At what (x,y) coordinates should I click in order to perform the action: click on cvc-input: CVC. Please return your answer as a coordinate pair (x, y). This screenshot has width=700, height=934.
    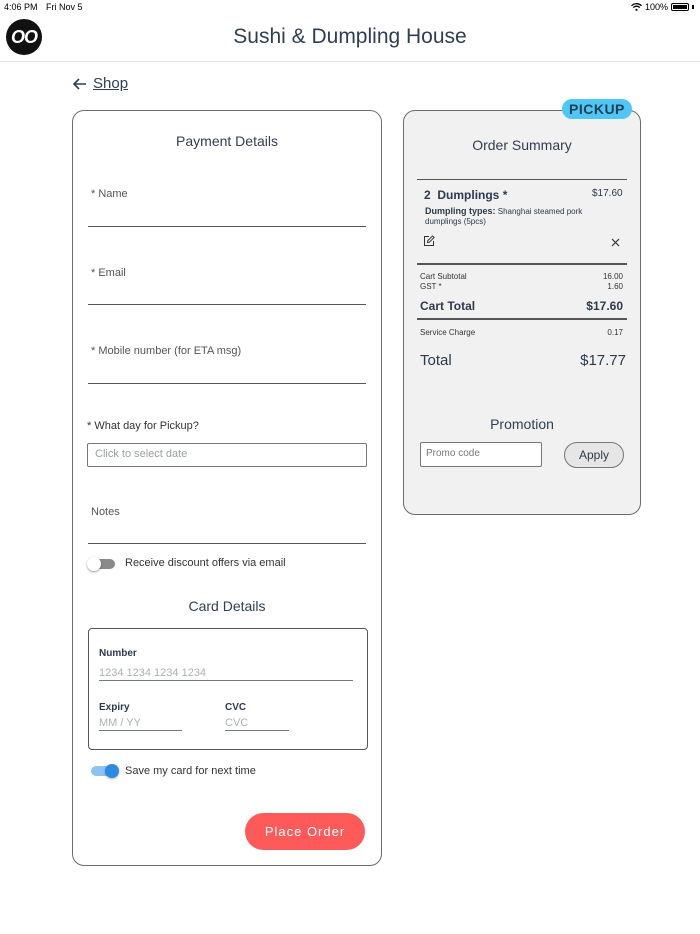
    Looking at the image, I should click on (236, 723).